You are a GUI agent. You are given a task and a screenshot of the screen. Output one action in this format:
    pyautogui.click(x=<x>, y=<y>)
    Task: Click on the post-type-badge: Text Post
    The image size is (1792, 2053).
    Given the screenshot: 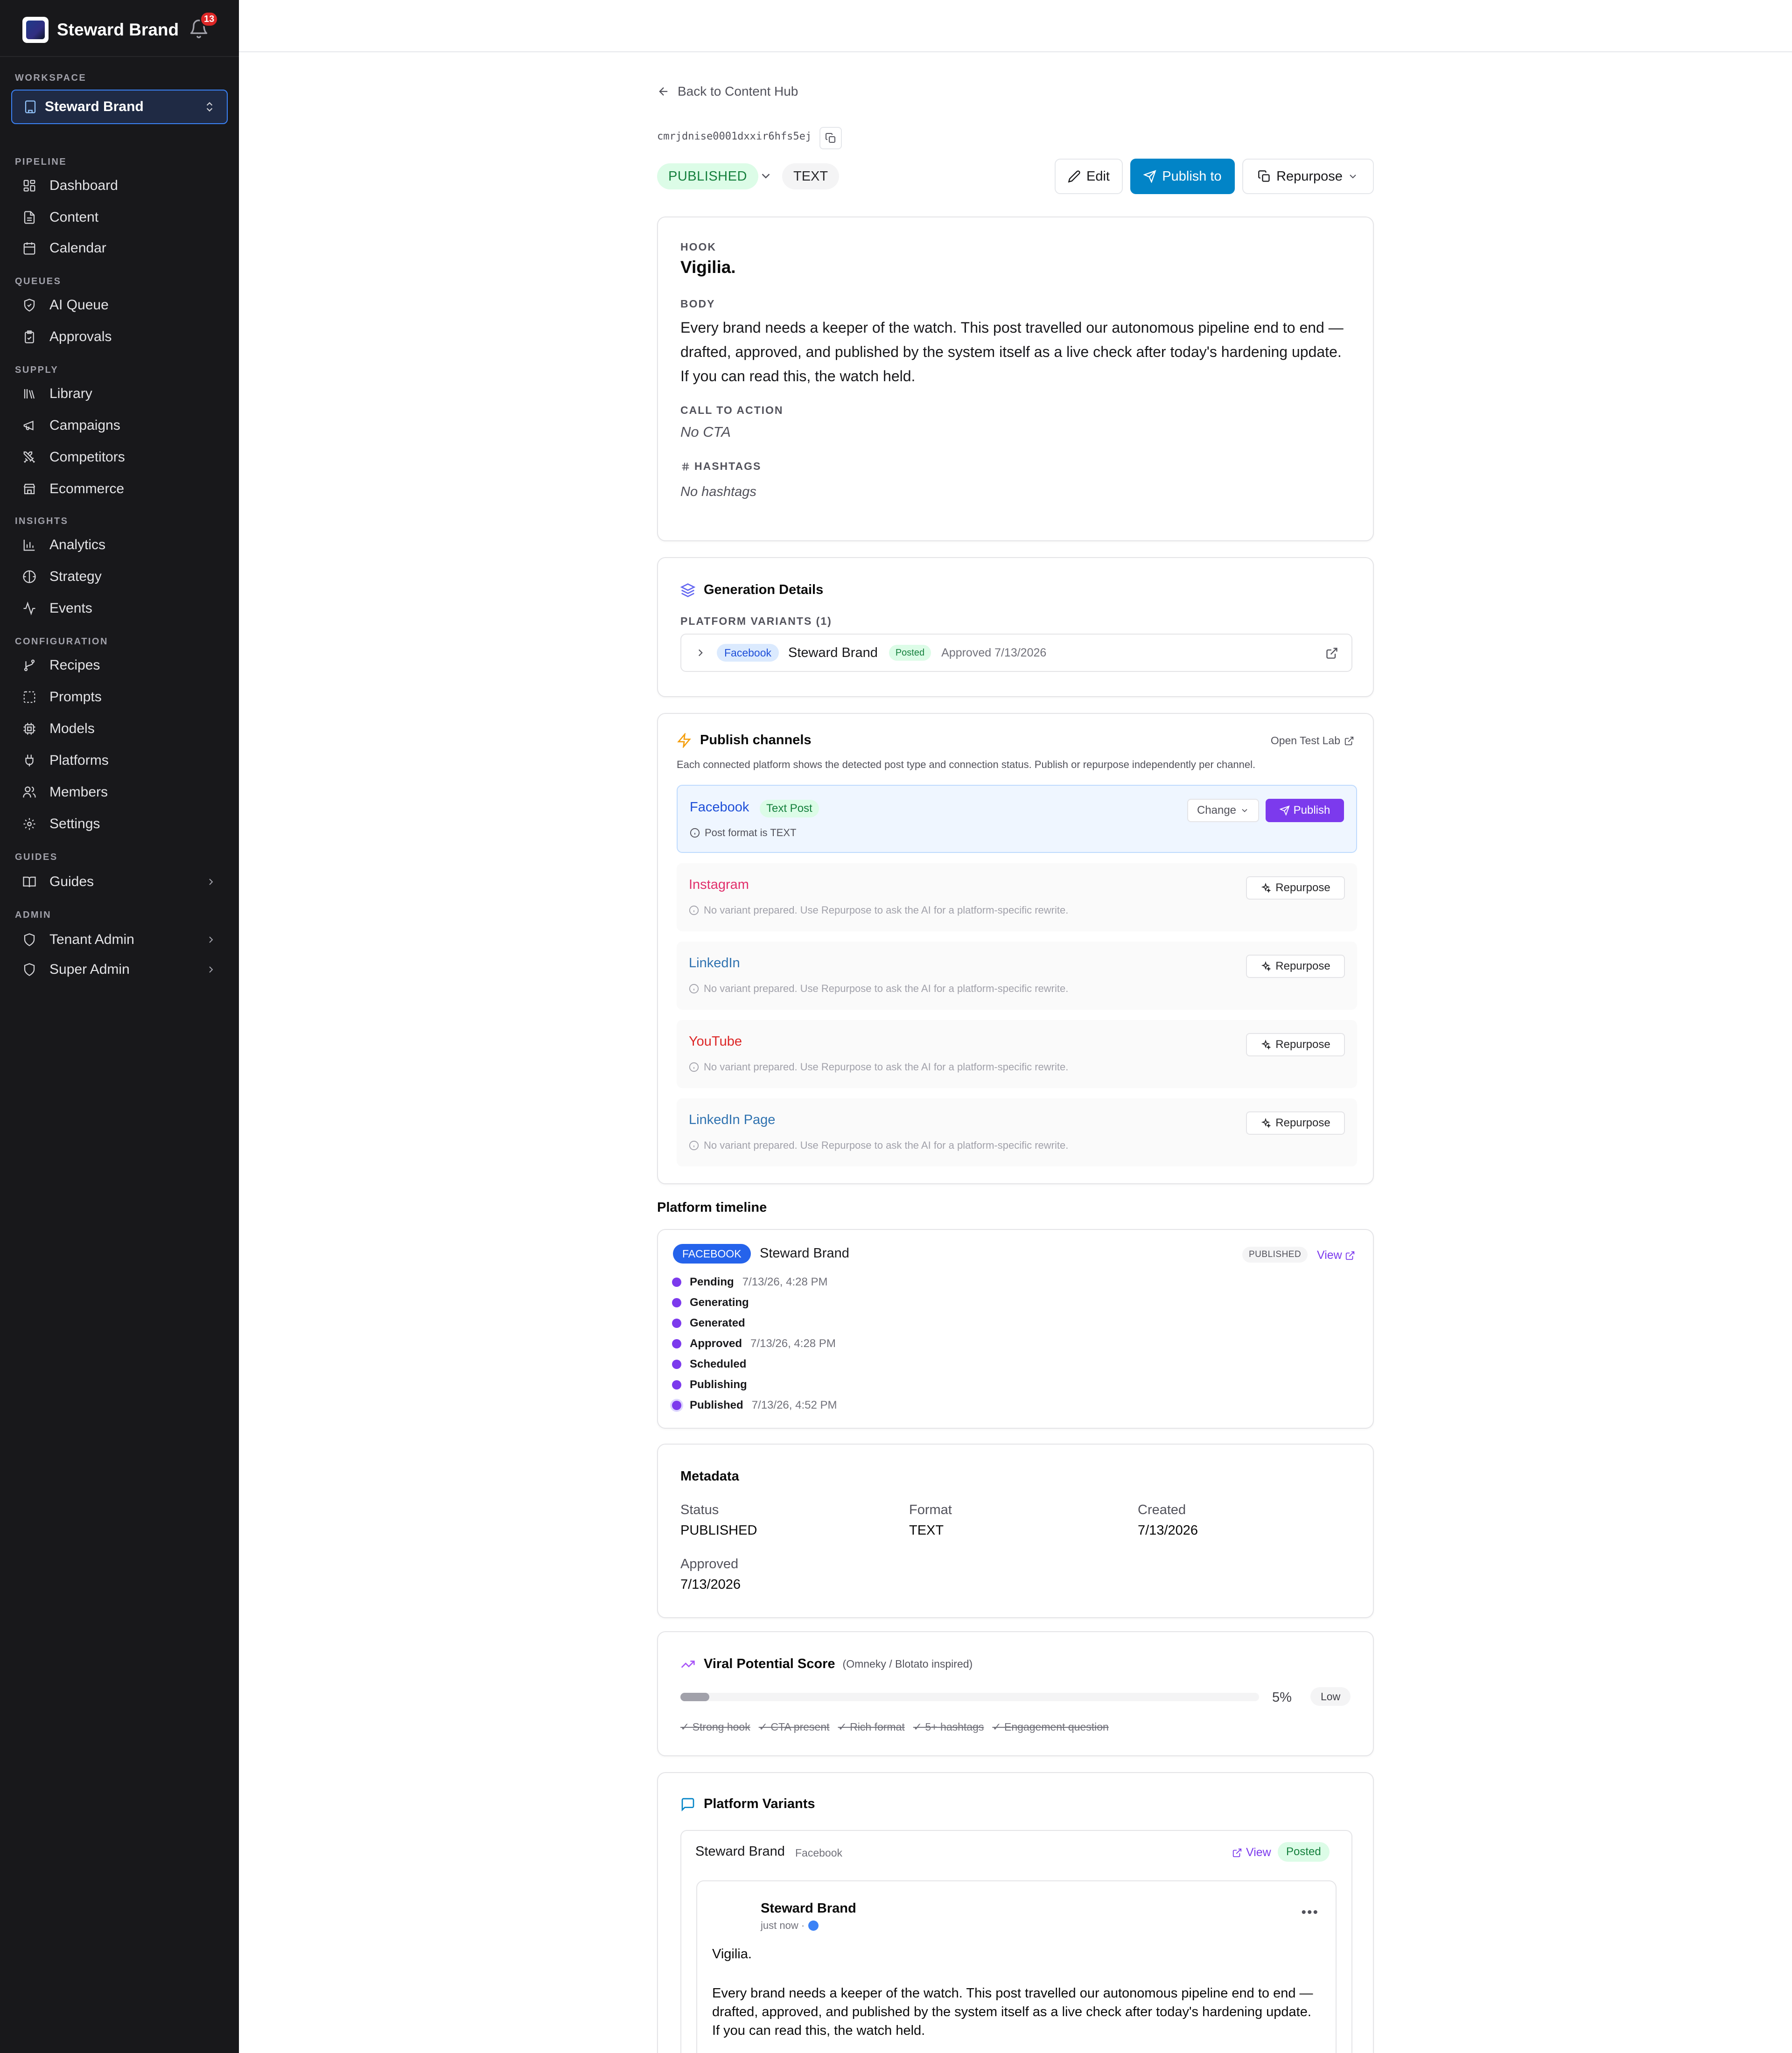 What is the action you would take?
    pyautogui.click(x=789, y=808)
    